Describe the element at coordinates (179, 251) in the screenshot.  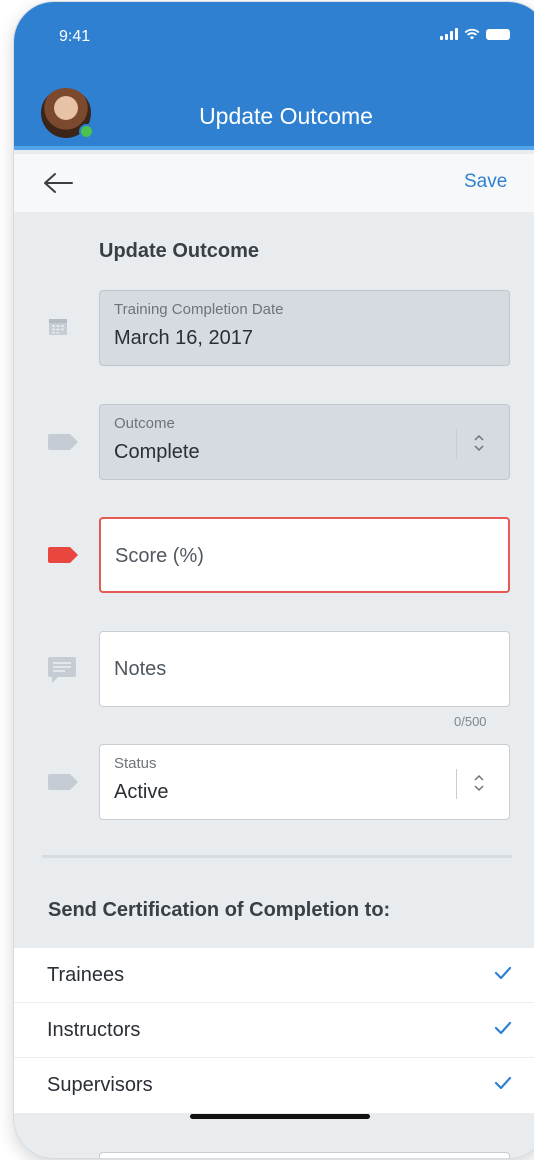
I see `section-title: Update Outcome` at that location.